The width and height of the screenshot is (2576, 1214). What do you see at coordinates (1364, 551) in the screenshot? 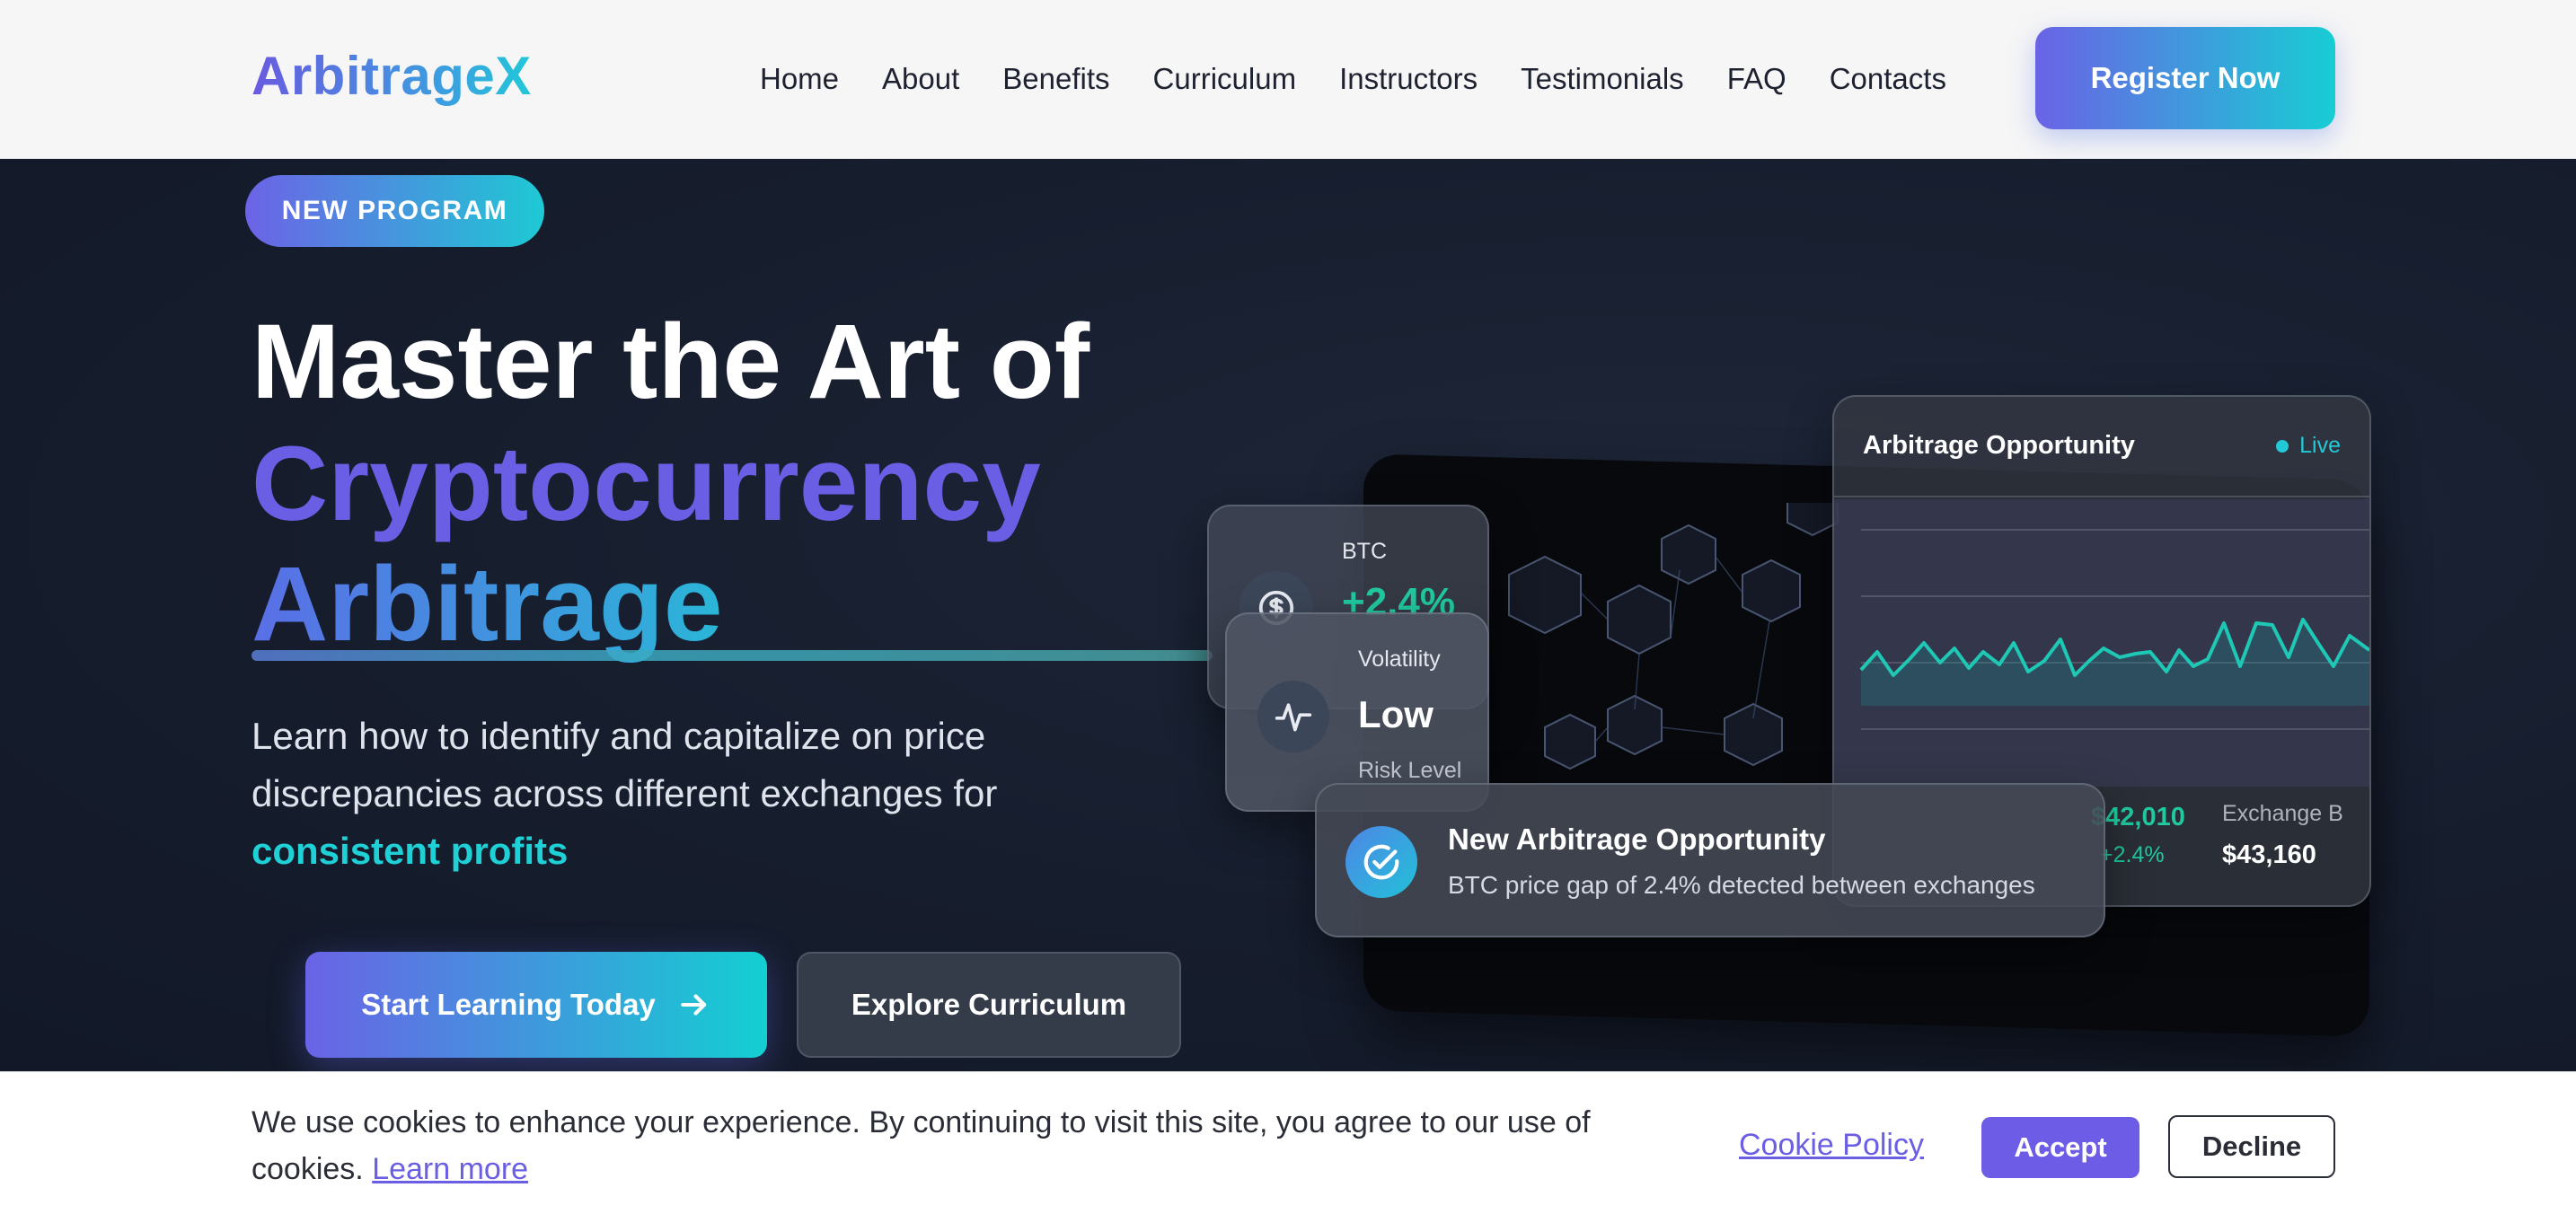
I see `btc-label: BTC` at bounding box center [1364, 551].